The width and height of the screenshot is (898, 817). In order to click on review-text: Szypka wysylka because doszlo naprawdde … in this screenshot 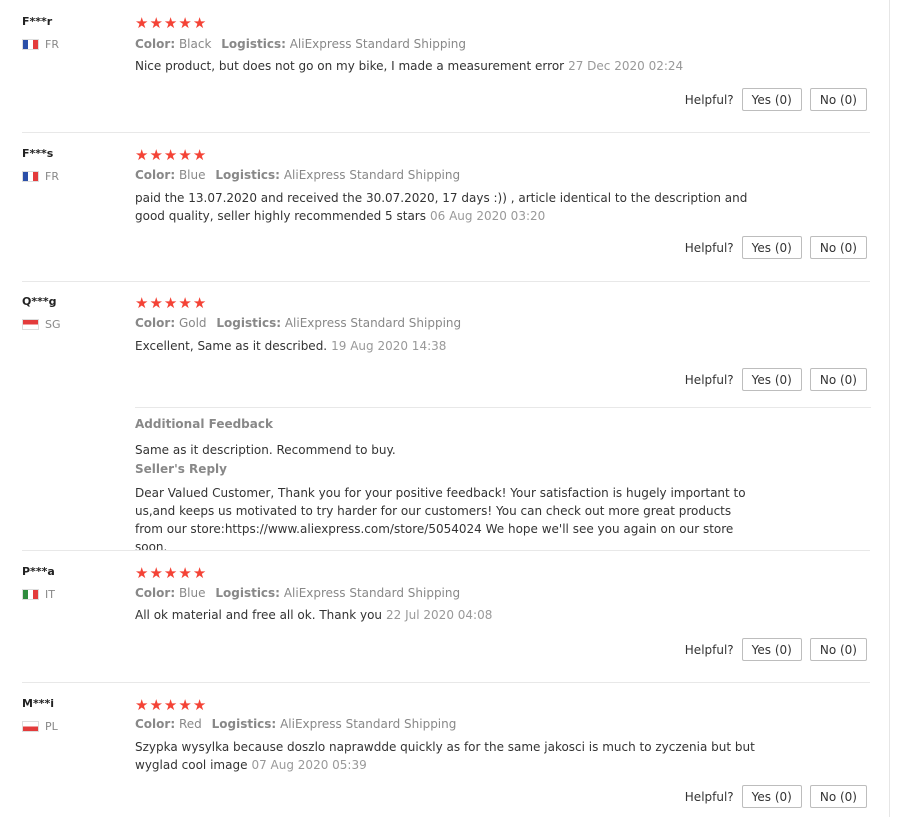, I will do `click(445, 756)`.